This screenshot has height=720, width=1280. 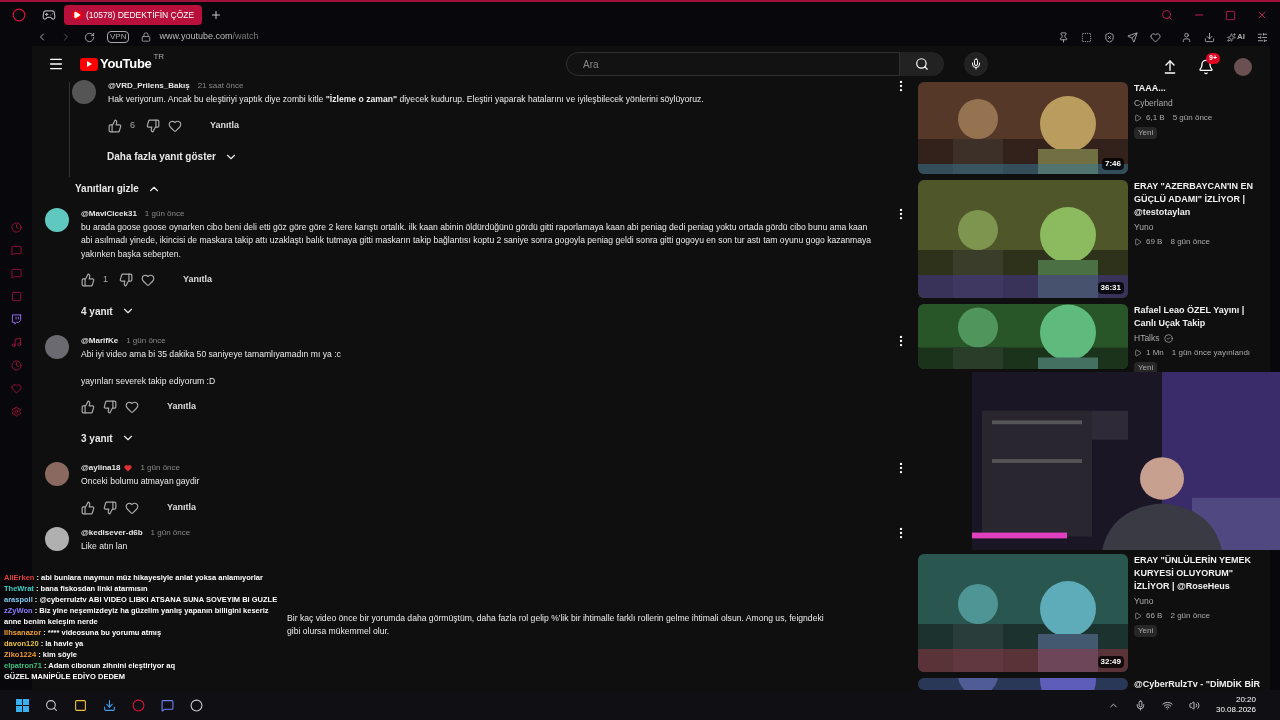 I want to click on search-field: Ara, so click(x=733, y=64).